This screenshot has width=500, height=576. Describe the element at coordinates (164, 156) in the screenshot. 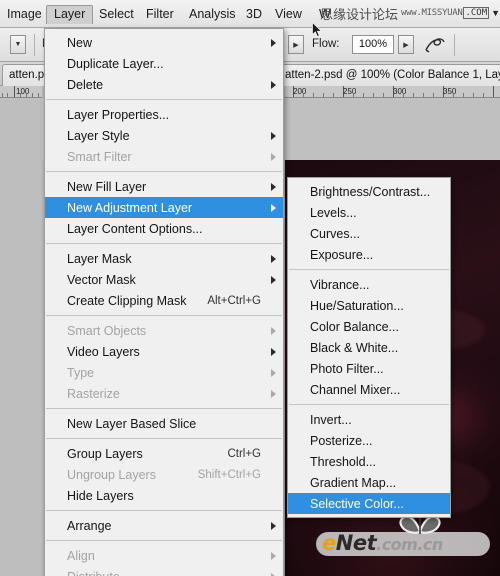

I see `layer-menu-item-smart-filter: Smart Filter` at that location.